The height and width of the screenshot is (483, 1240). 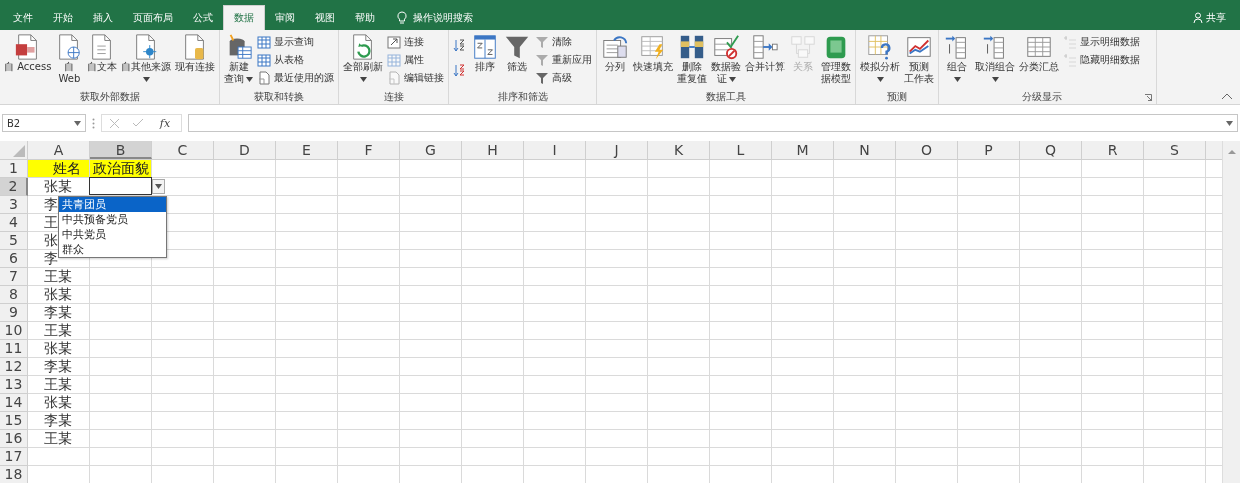 What do you see at coordinates (919, 59) in the screenshot?
I see `ribbon-button: 预测 工作表` at bounding box center [919, 59].